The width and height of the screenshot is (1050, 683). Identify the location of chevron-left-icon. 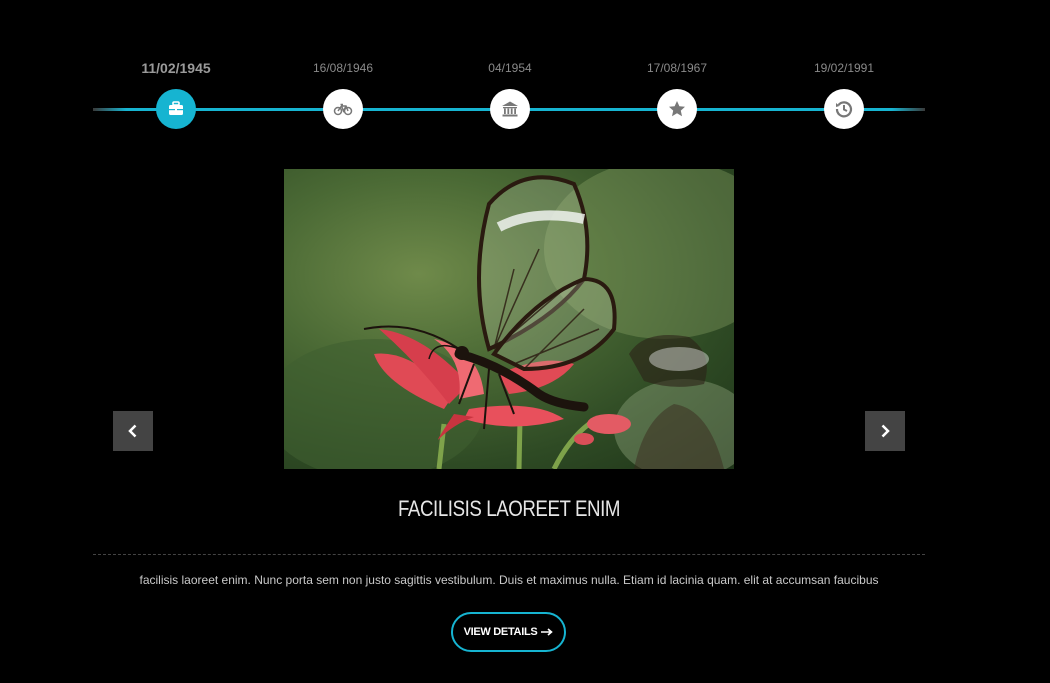
(132, 431).